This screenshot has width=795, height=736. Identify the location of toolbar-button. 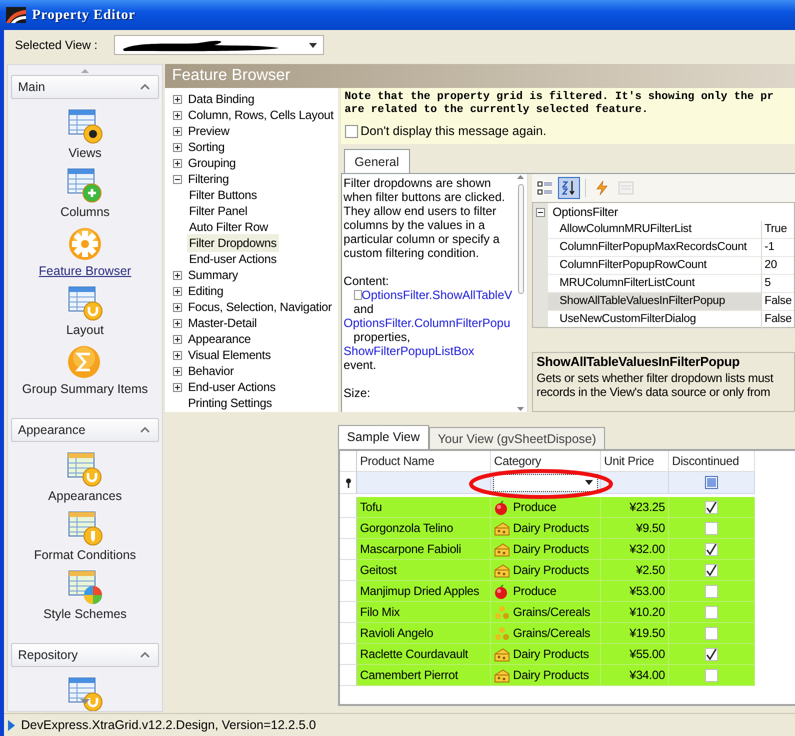
(569, 188).